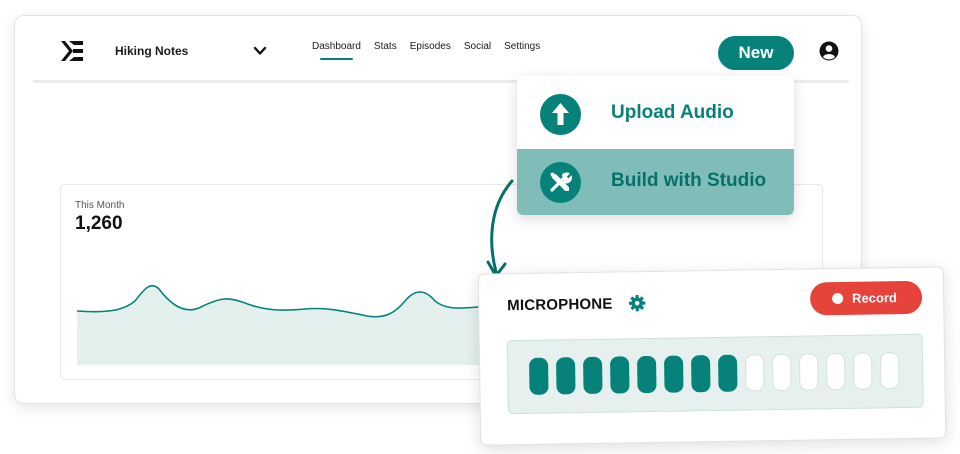  Describe the element at coordinates (385, 49) in the screenshot. I see `nav-stats: Stats` at that location.